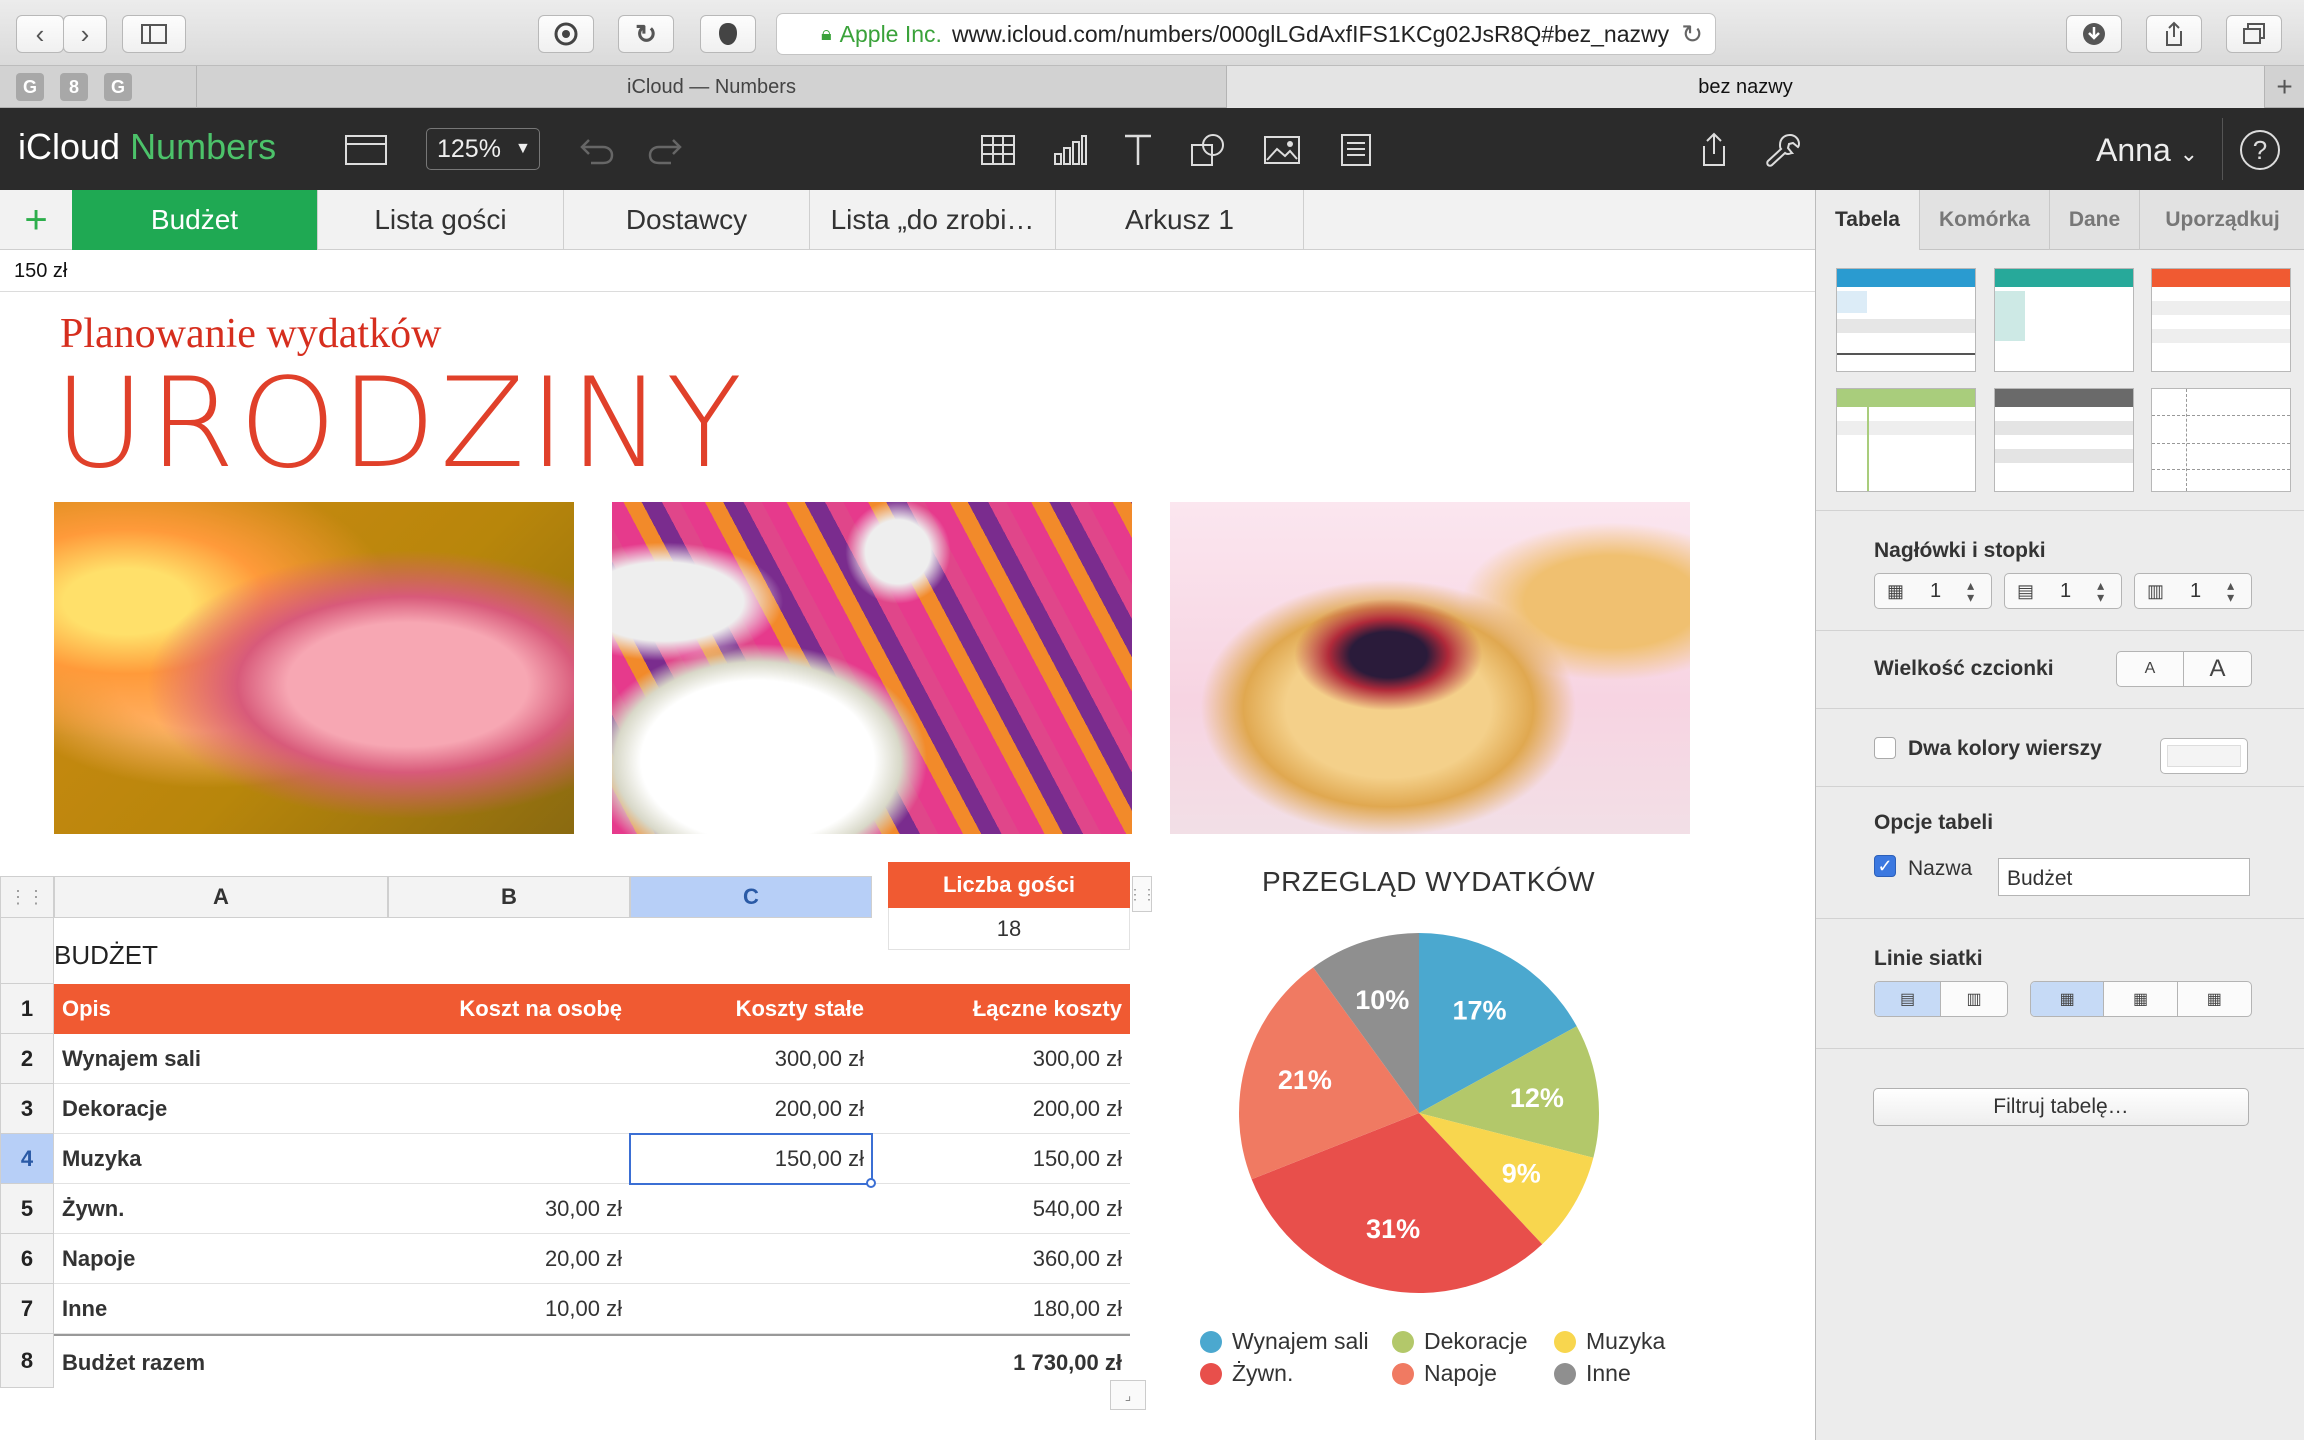  Describe the element at coordinates (1933, 591) in the screenshot. I see `header-rows-stepper: ▦ 1 ▴ ▾` at that location.